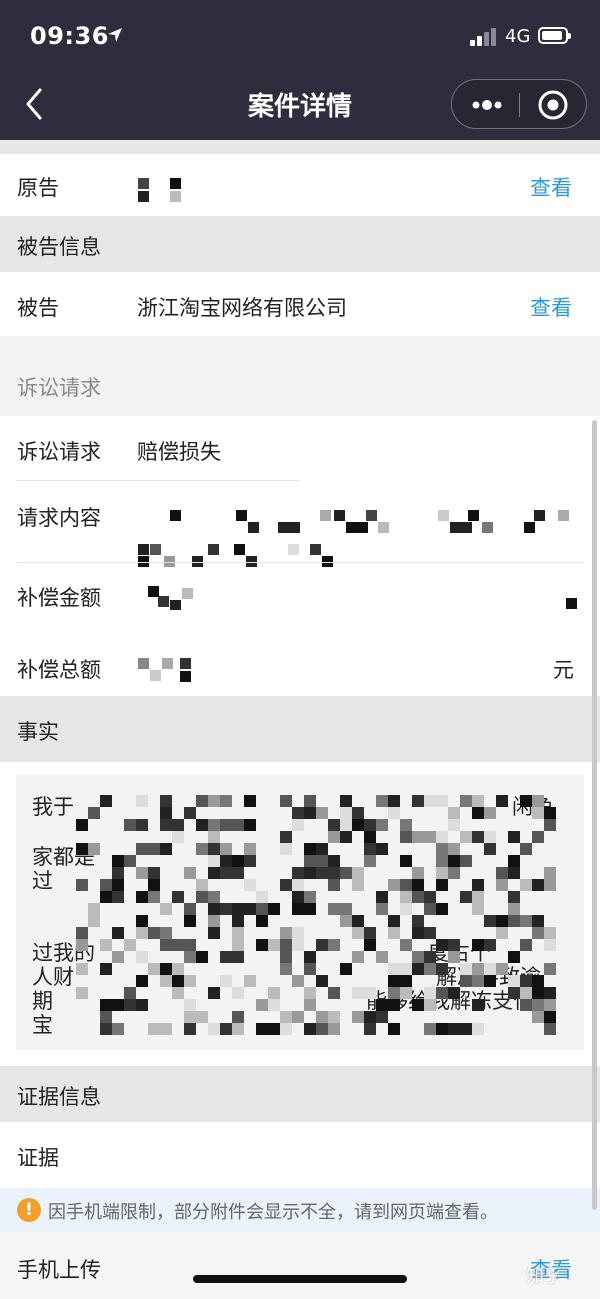 Image resolution: width=600 pixels, height=1299 pixels. I want to click on defendant-row: 被告 浙江淘宝网络有限公司 查看, so click(300, 304).